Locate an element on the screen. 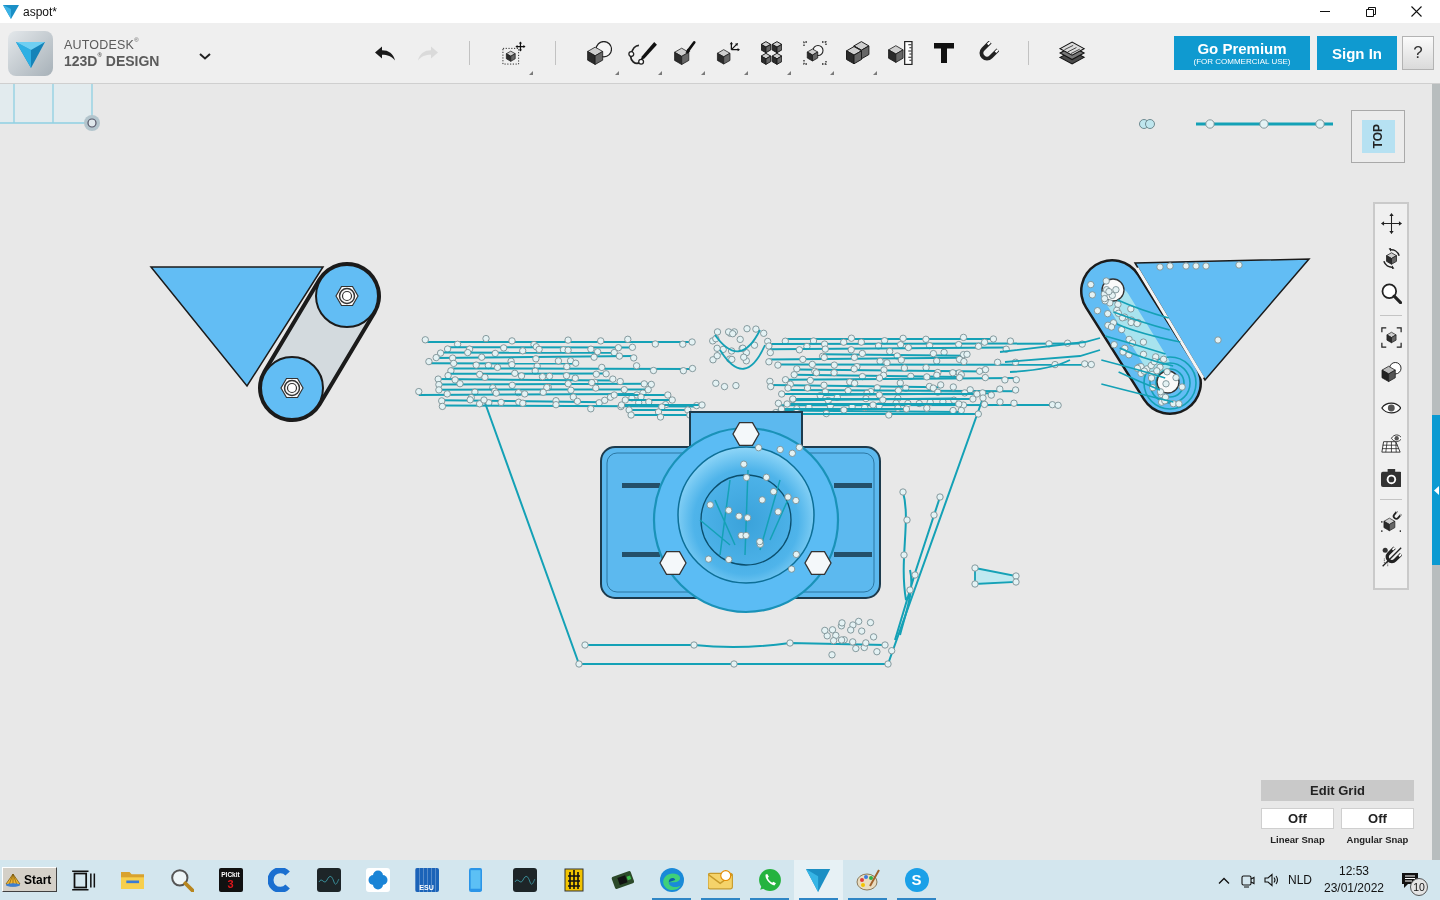  letter-t-icon is located at coordinates (943, 53).